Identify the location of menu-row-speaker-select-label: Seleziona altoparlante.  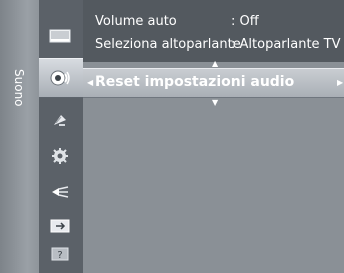
(168, 44).